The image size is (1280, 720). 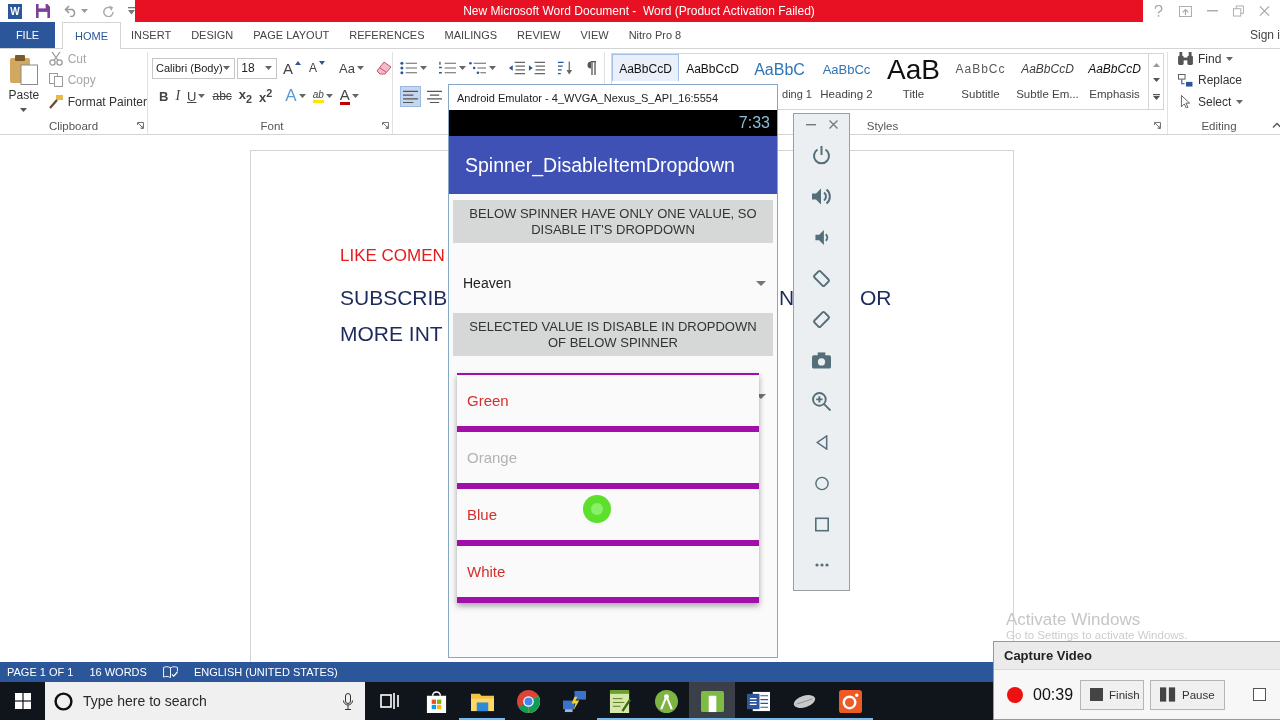 What do you see at coordinates (810, 124) in the screenshot?
I see `minimize-icon` at bounding box center [810, 124].